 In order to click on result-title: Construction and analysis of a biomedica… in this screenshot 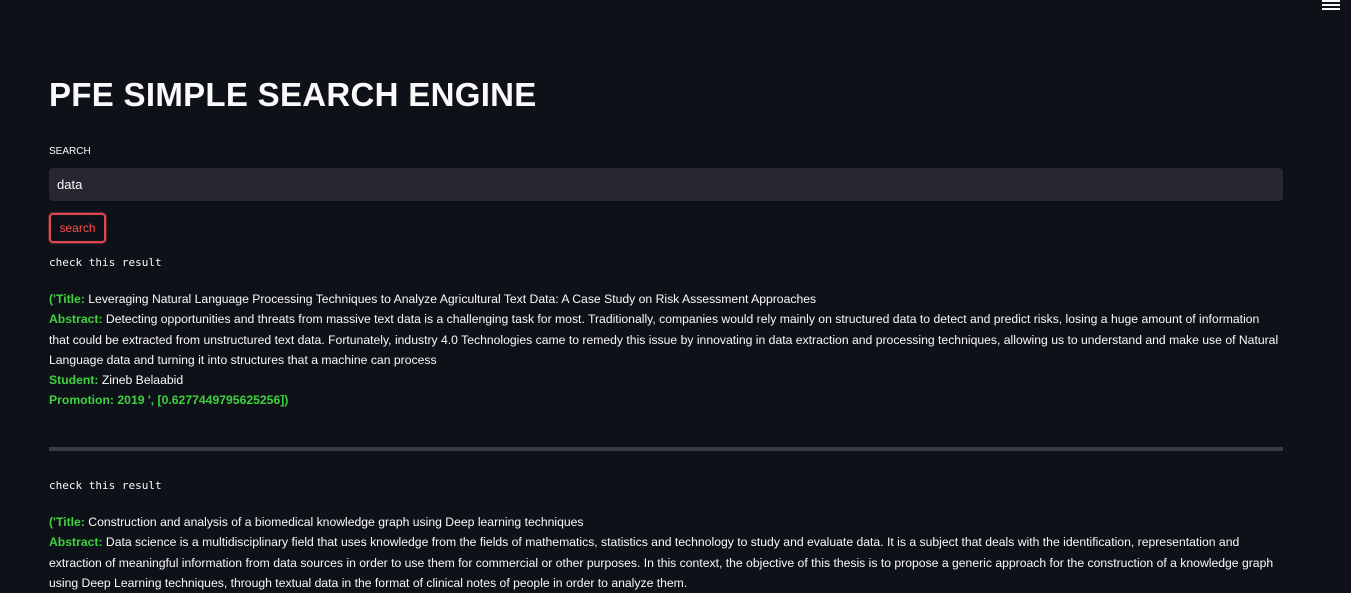, I will do `click(336, 522)`.